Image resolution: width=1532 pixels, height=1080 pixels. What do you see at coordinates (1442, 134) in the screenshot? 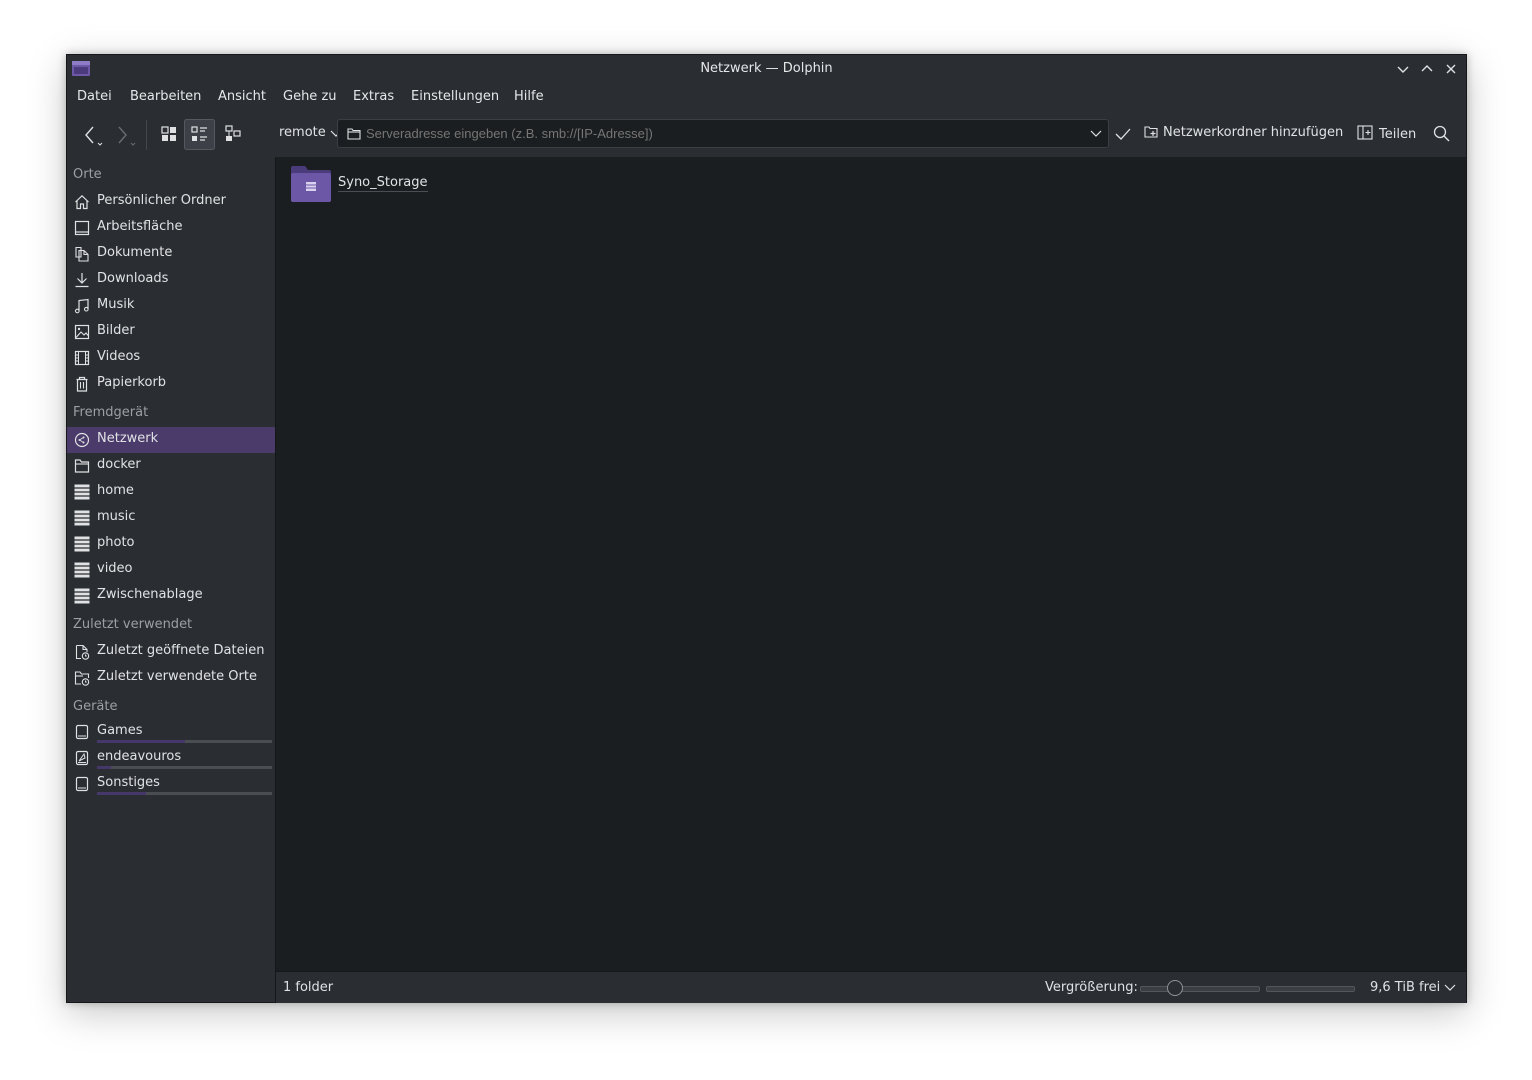
I see `search-icon` at bounding box center [1442, 134].